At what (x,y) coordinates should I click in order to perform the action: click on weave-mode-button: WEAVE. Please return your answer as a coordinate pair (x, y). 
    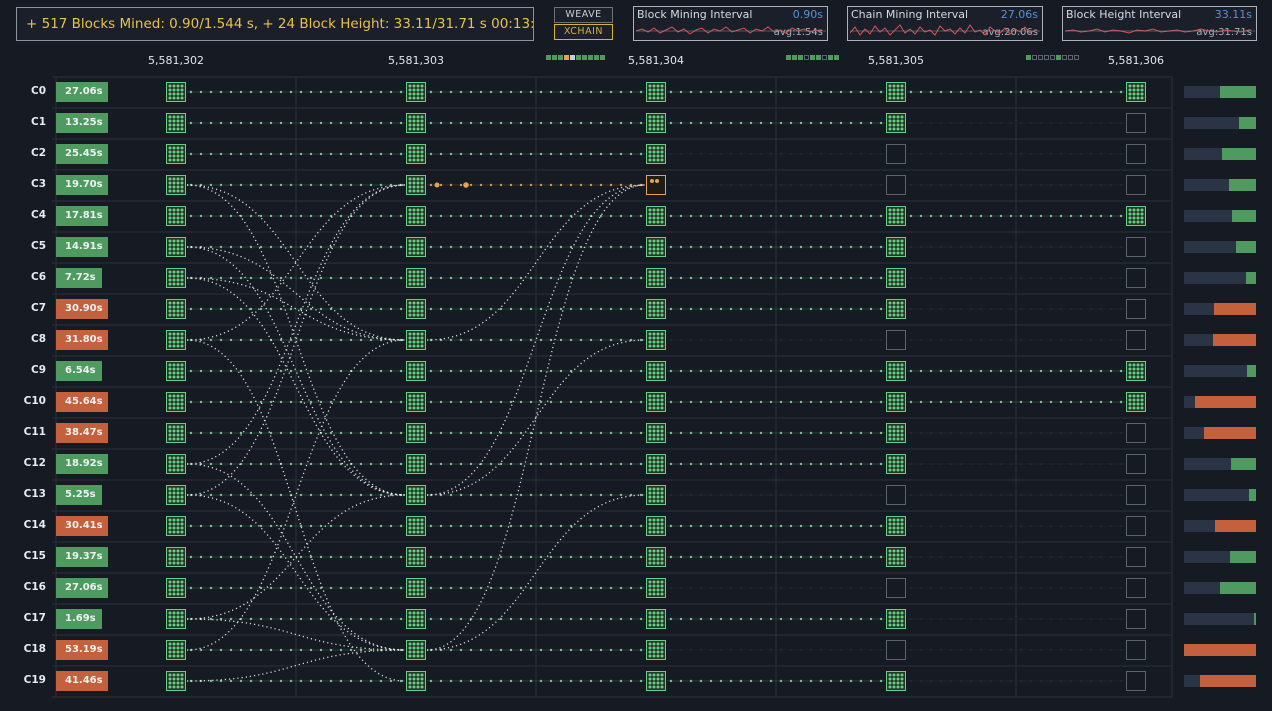
    Looking at the image, I should click on (583, 15).